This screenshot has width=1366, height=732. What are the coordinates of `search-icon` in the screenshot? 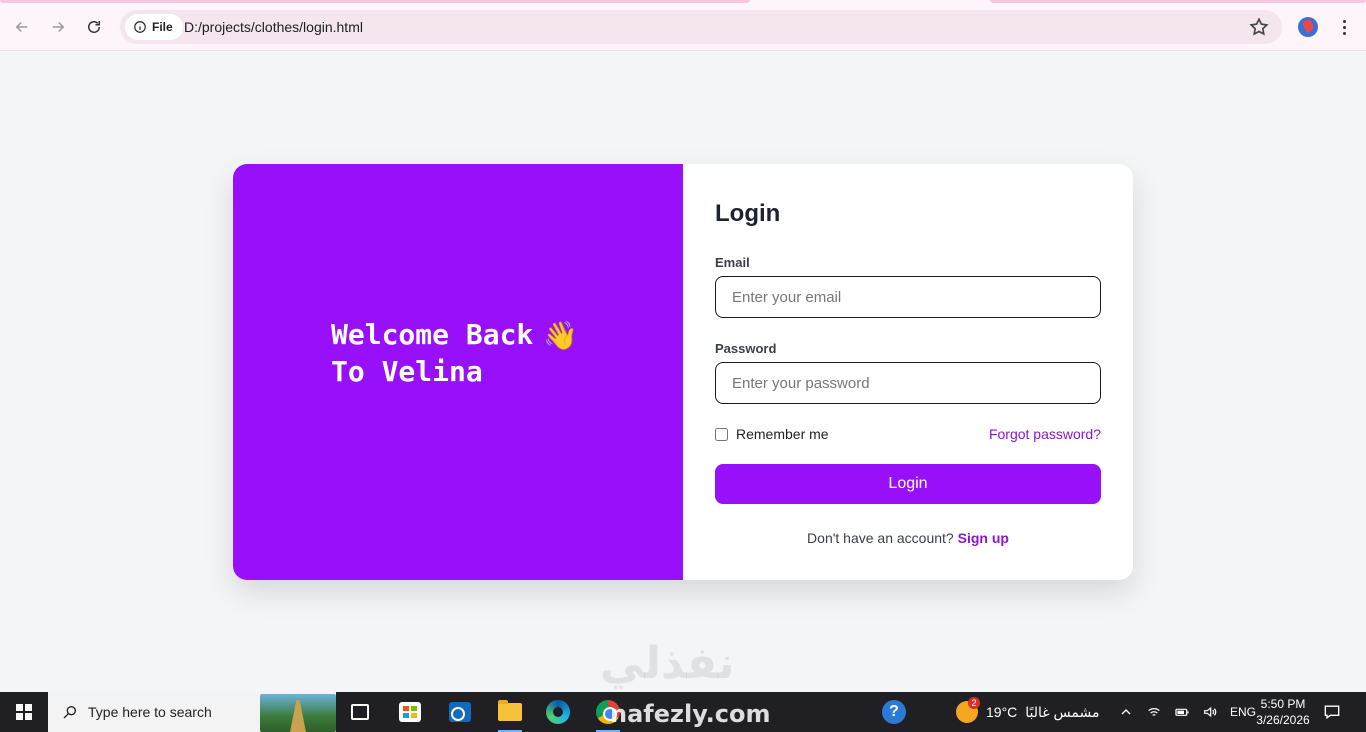 It's located at (69, 712).